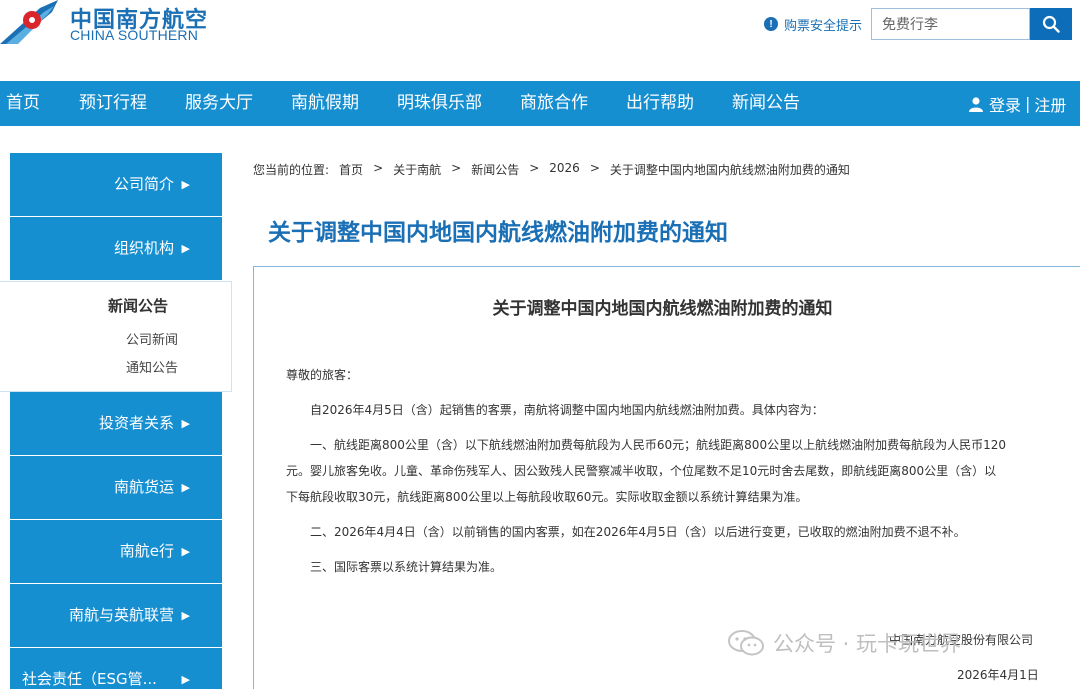 Image resolution: width=1080 pixels, height=689 pixels. Describe the element at coordinates (439, 103) in the screenshot. I see `nav-item-pearl-club: 明珠俱乐部` at that location.